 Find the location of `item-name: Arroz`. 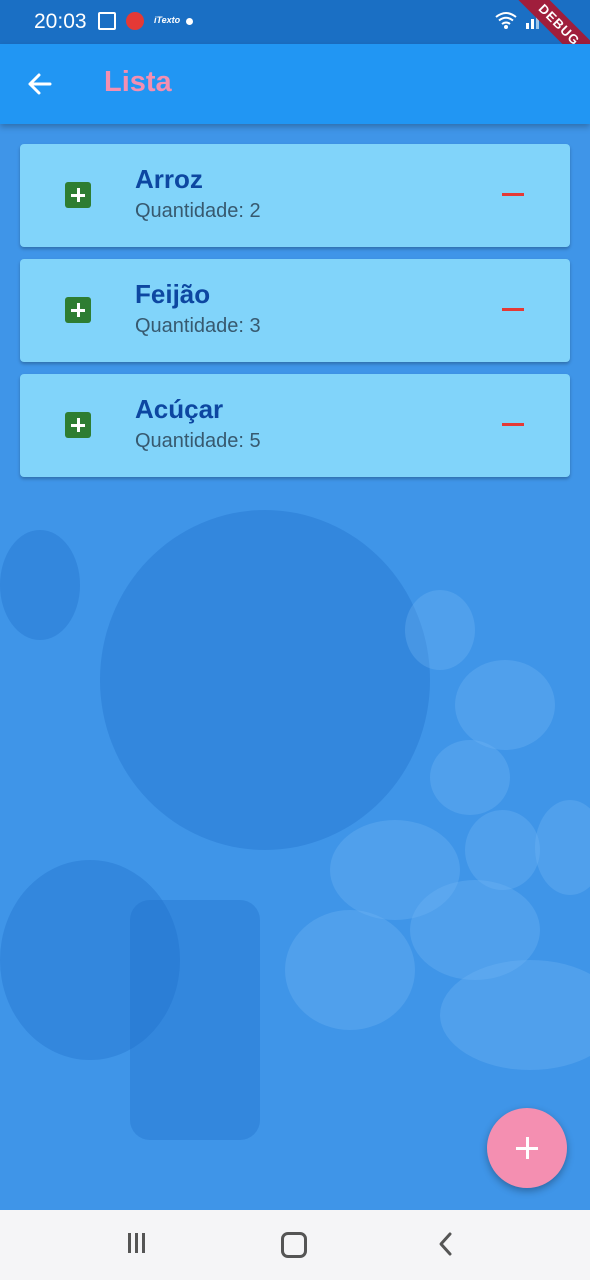

item-name: Arroz is located at coordinates (169, 179).